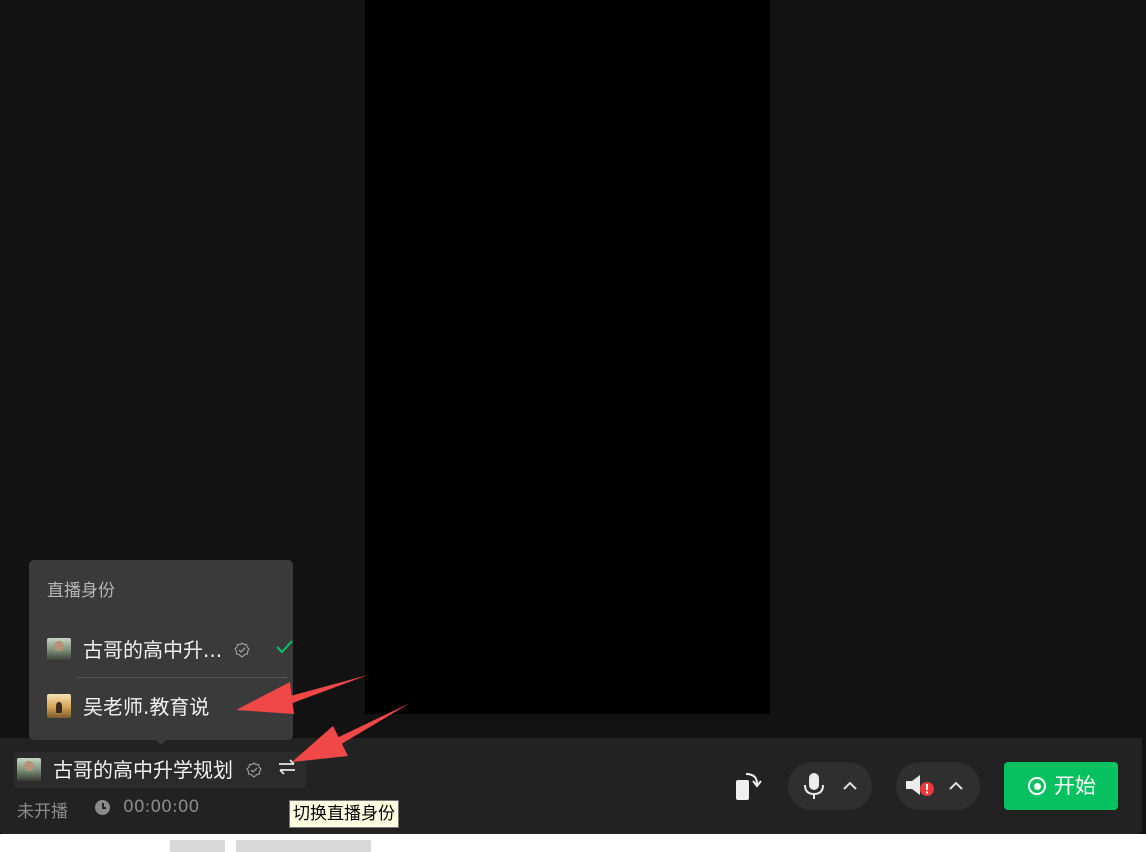  Describe the element at coordinates (102, 807) in the screenshot. I see `clock-icon` at that location.